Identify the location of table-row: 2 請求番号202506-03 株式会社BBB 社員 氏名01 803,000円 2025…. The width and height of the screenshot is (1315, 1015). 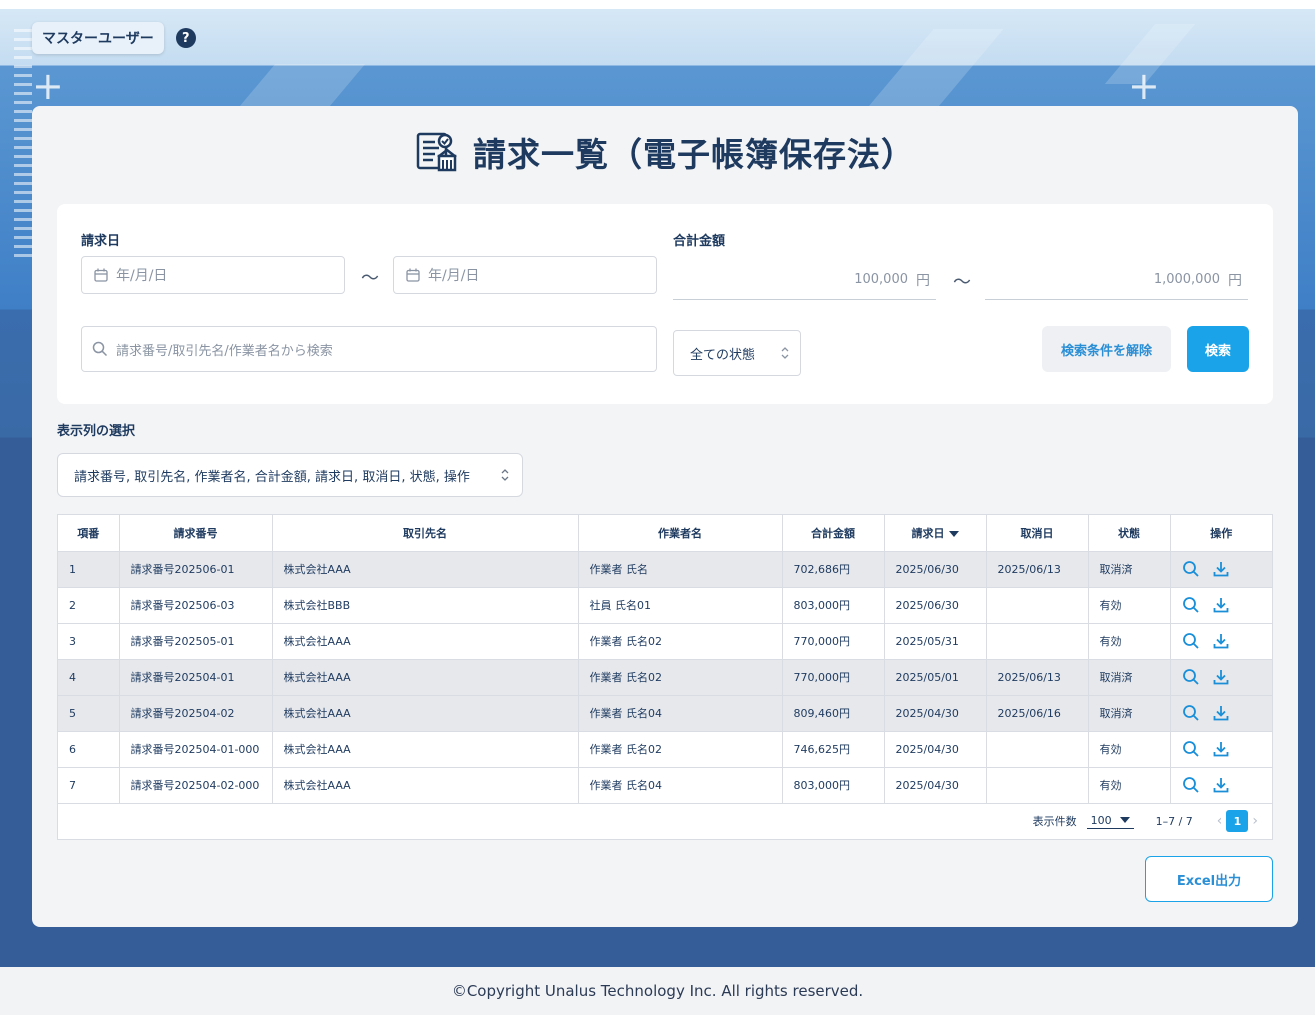
(665, 605).